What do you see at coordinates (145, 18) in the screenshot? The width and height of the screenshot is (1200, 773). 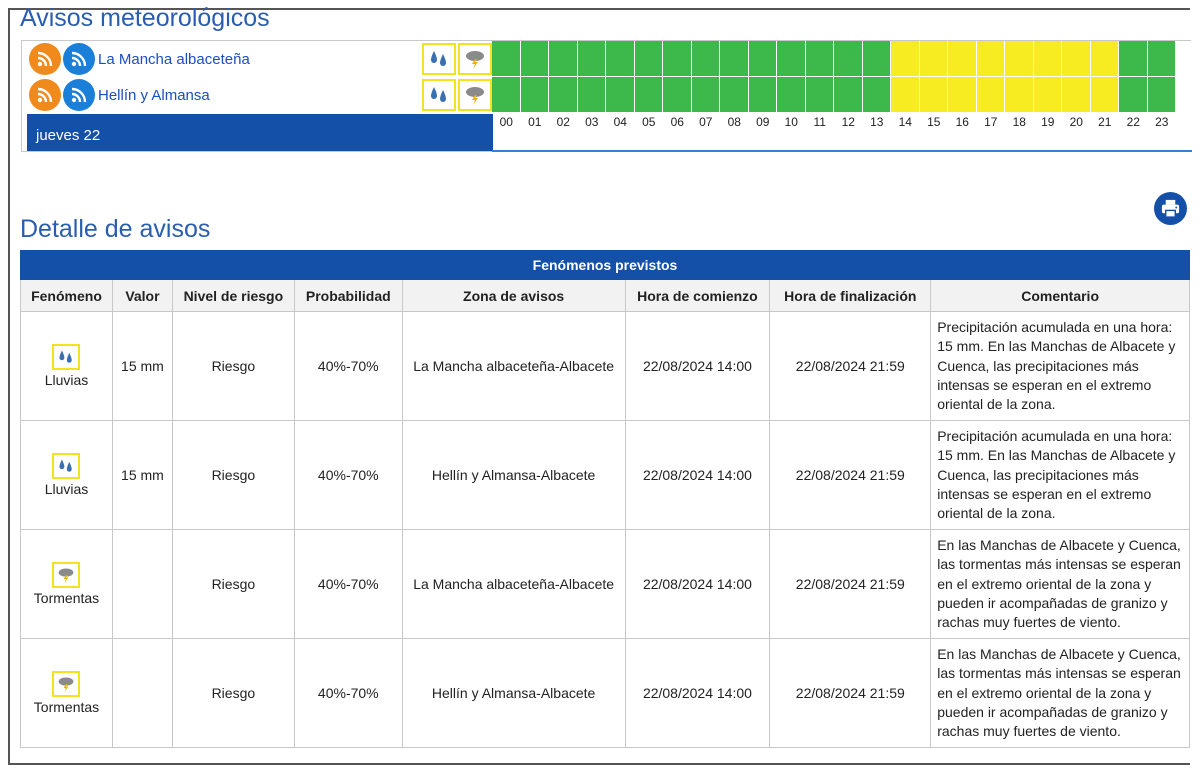 I see `page-title: Avisos meteorológicos` at bounding box center [145, 18].